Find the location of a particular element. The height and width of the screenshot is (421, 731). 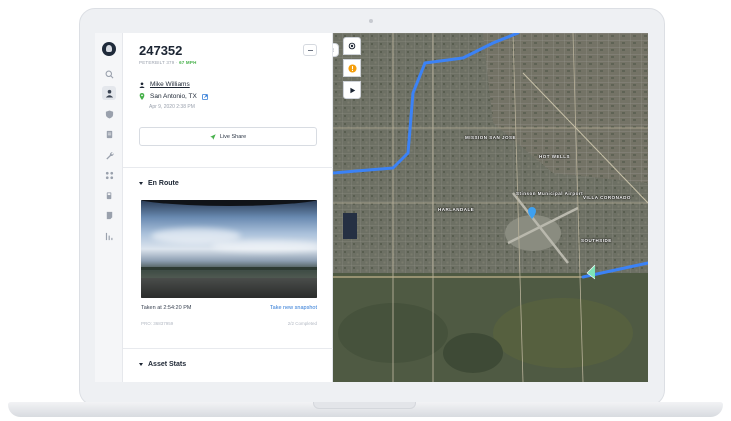

fuel-icon is located at coordinates (109, 195).